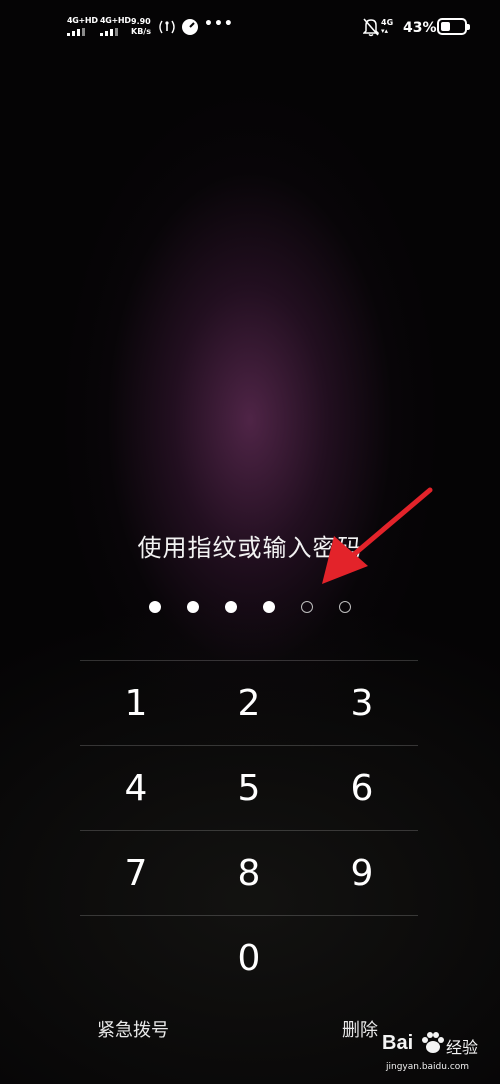 The image size is (500, 1084). Describe the element at coordinates (468, 27) in the screenshot. I see `battery-cap` at that location.